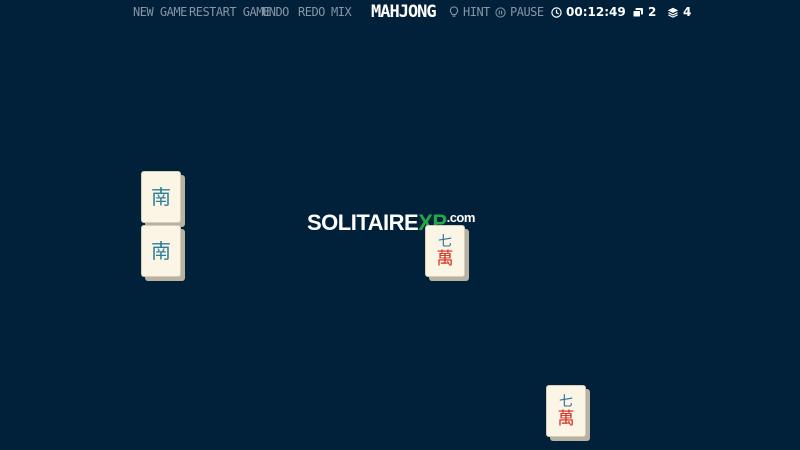 The width and height of the screenshot is (800, 450). Describe the element at coordinates (687, 12) in the screenshot. I see `tiles-left-value: 4` at that location.